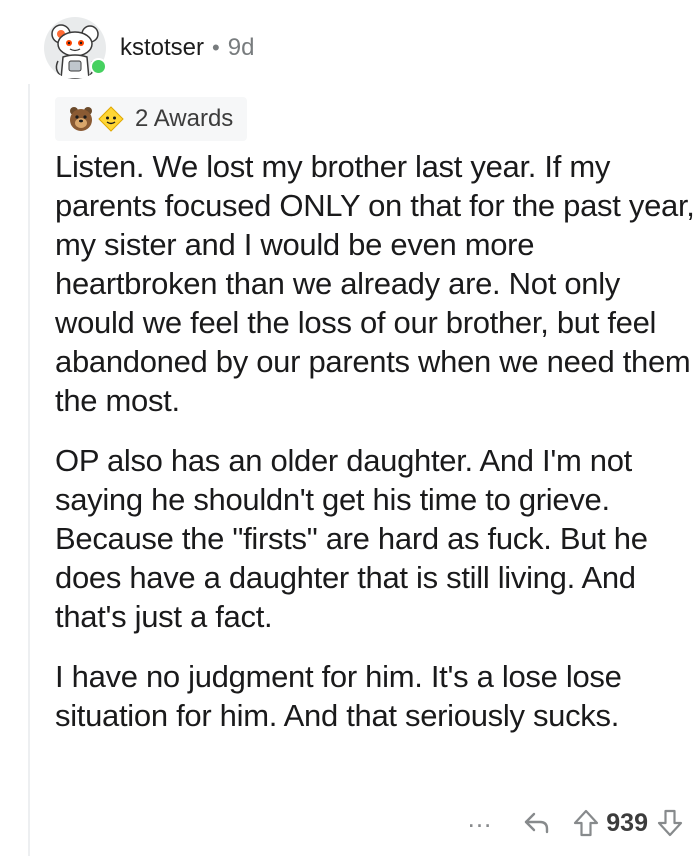 The image size is (700, 856). I want to click on comment-actions: ... 939, so click(576, 823).